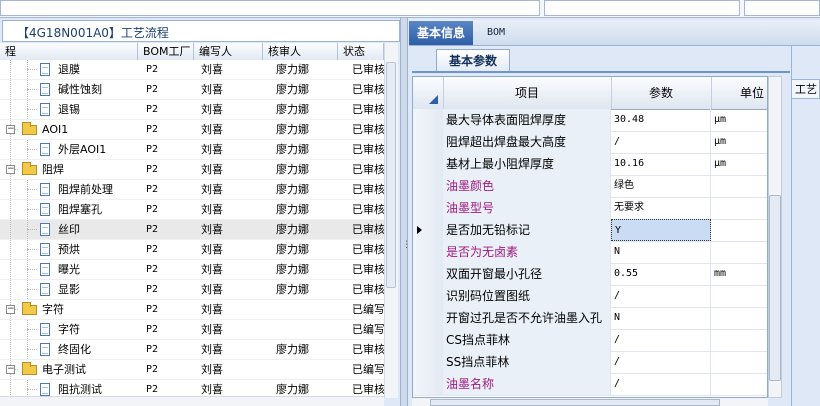 The width and height of the screenshot is (820, 406). Describe the element at coordinates (192, 210) in the screenshot. I see `tree-row: 阻焊塞孔 P2 刘喜 廖力娜 已审核` at that location.